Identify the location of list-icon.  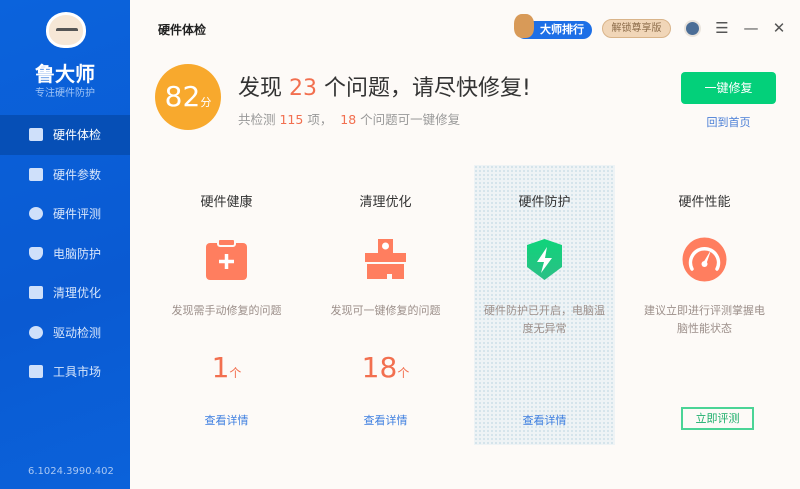
(36, 174).